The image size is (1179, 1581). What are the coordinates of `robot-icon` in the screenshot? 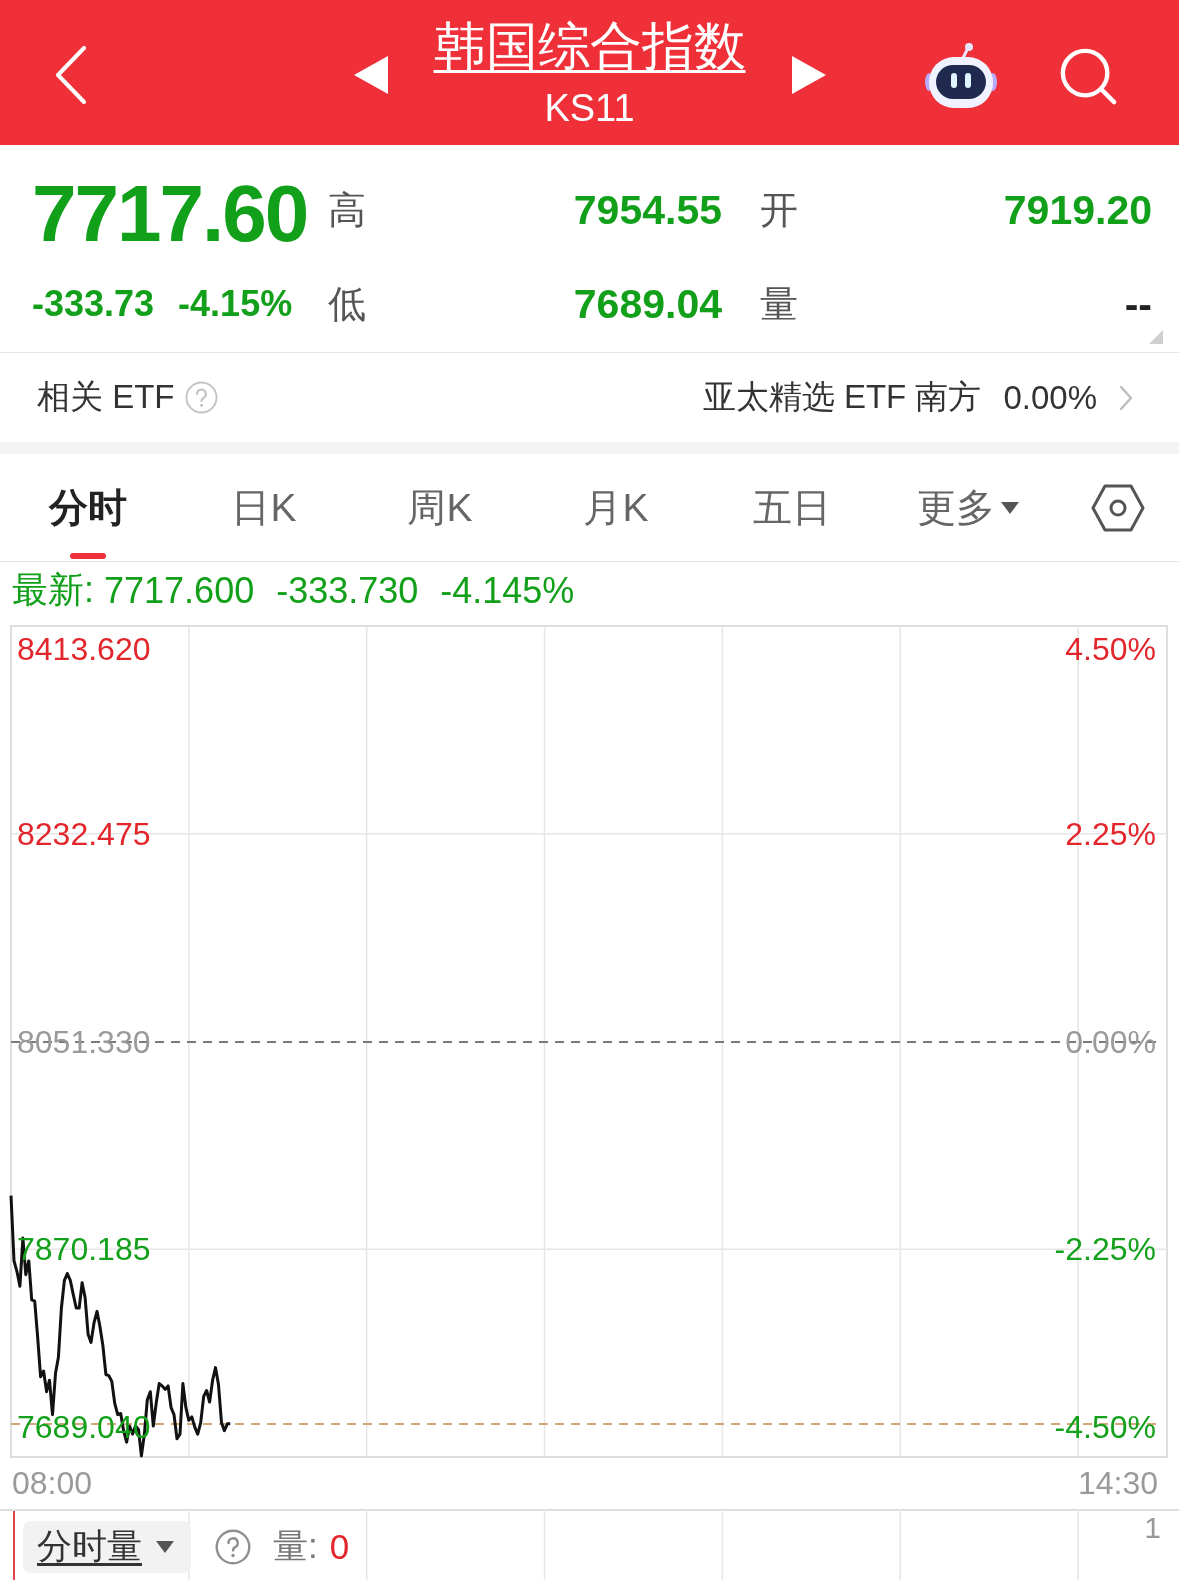 It's located at (961, 75).